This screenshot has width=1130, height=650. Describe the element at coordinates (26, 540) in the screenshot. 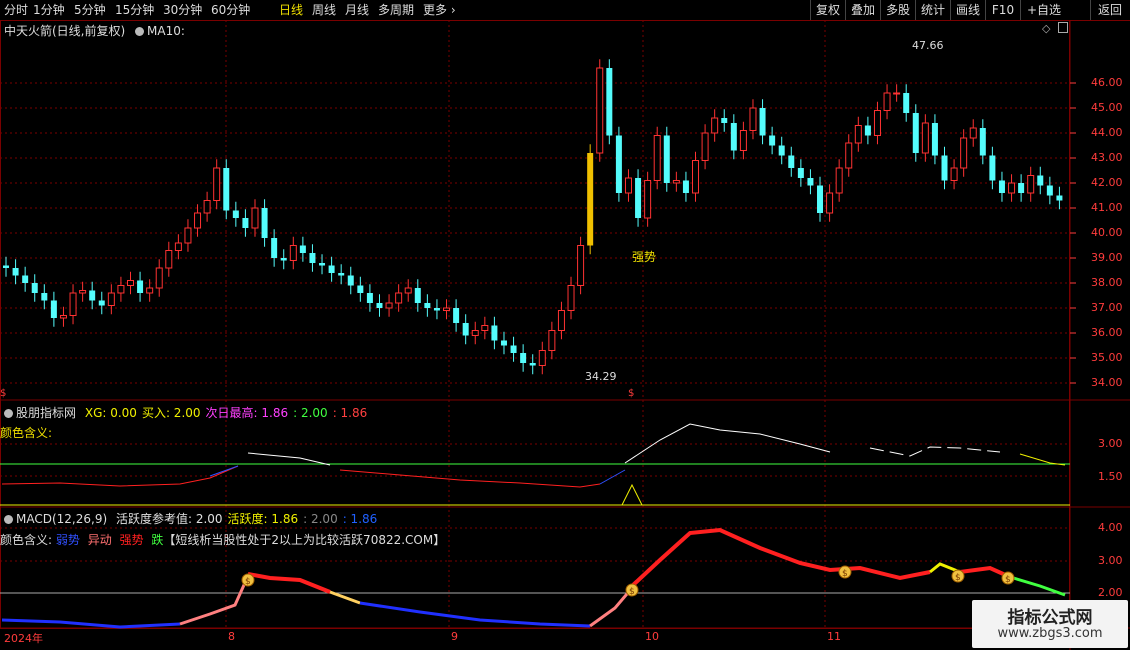

I see `indicator2-color-meaning: 颜色含义:` at that location.